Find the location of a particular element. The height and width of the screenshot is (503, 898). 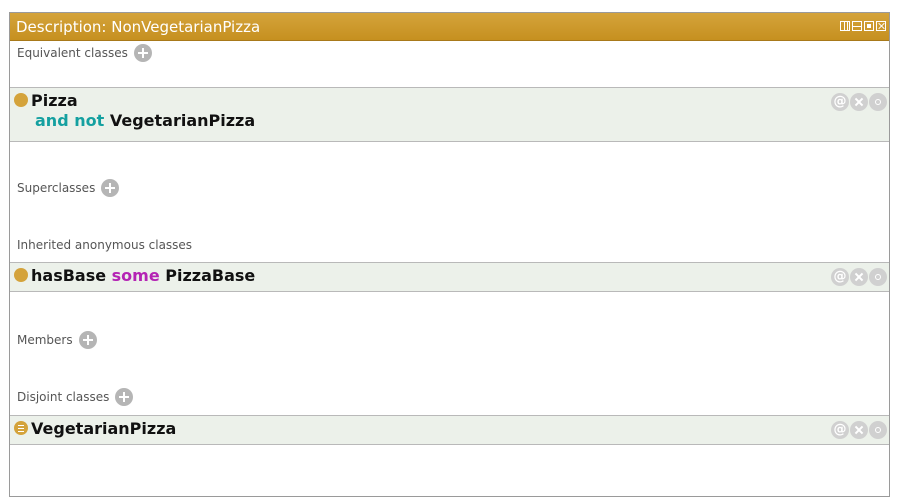

property-name: hasBase is located at coordinates (69, 275).